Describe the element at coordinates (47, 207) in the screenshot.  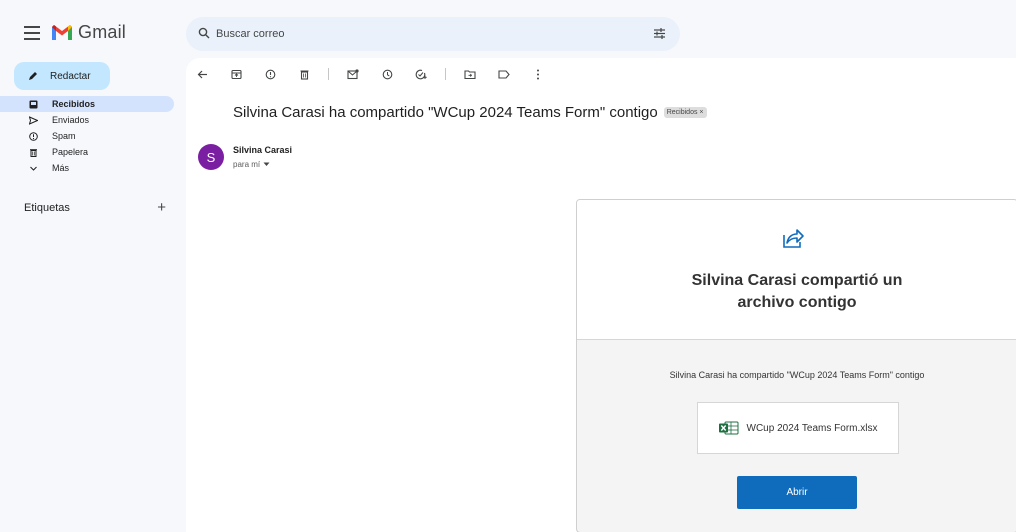
I see `labels-heading: Etiquetas` at that location.